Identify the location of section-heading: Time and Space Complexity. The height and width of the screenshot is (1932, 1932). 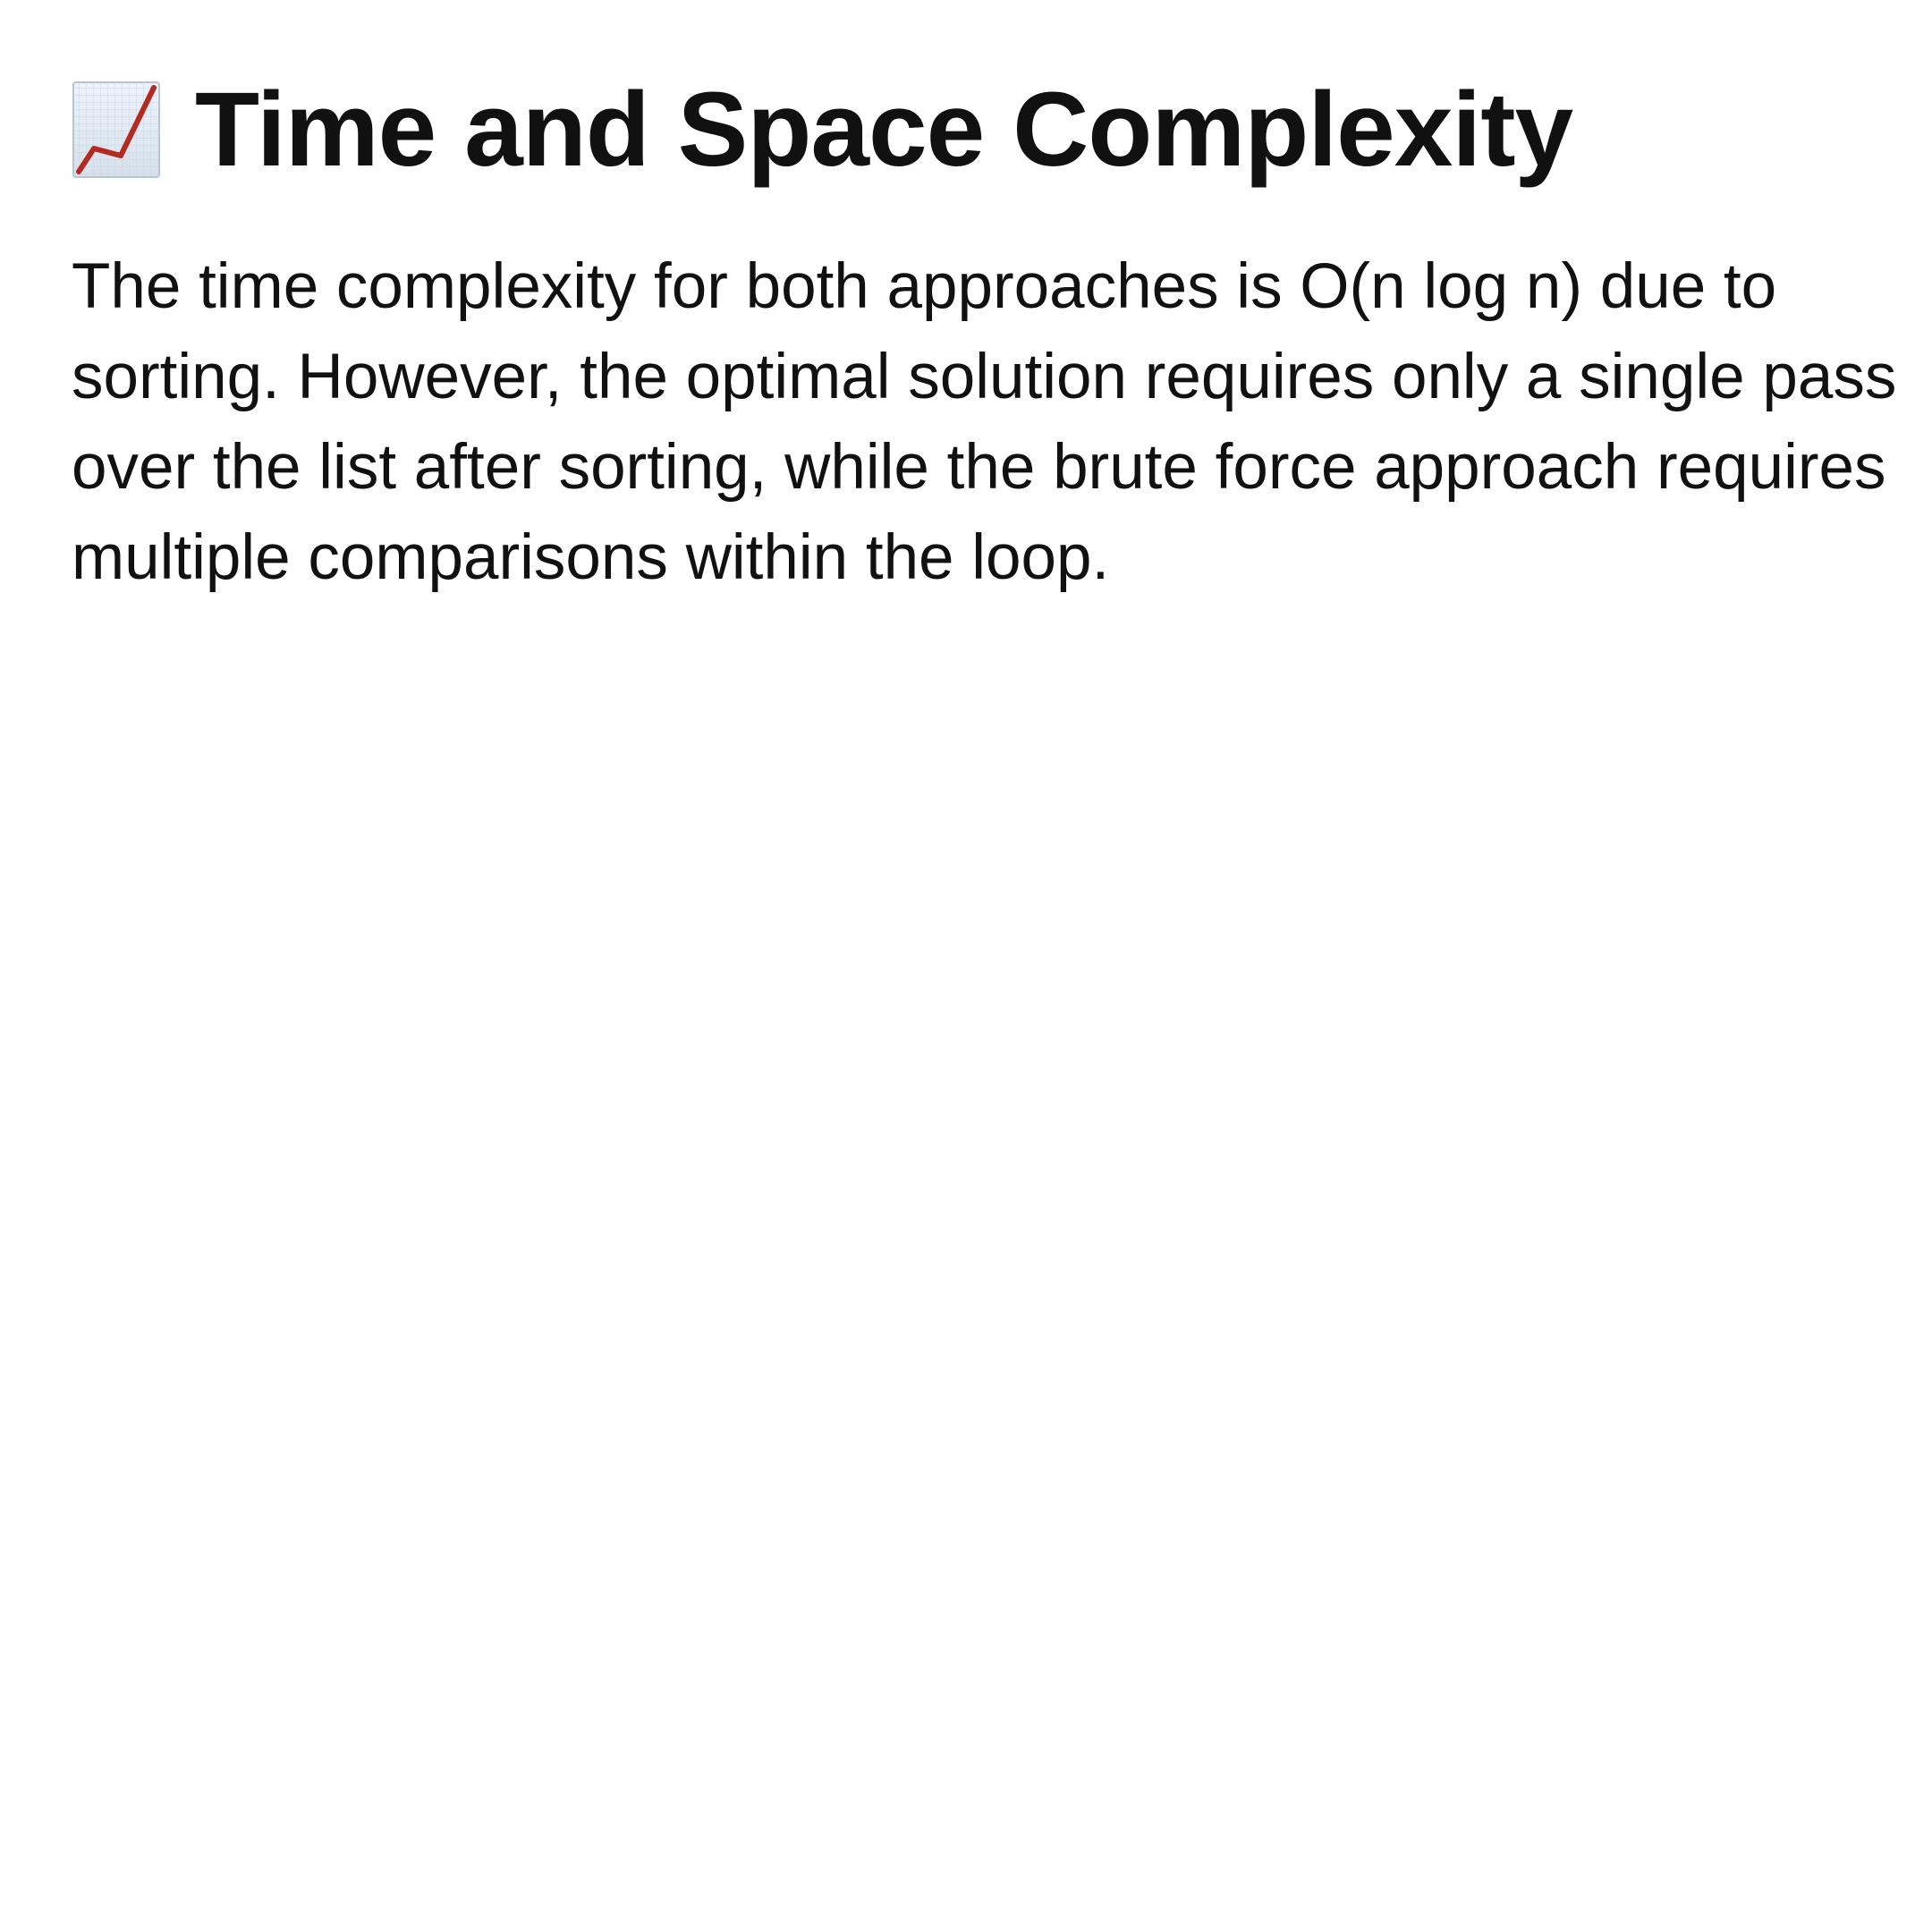
(997, 130).